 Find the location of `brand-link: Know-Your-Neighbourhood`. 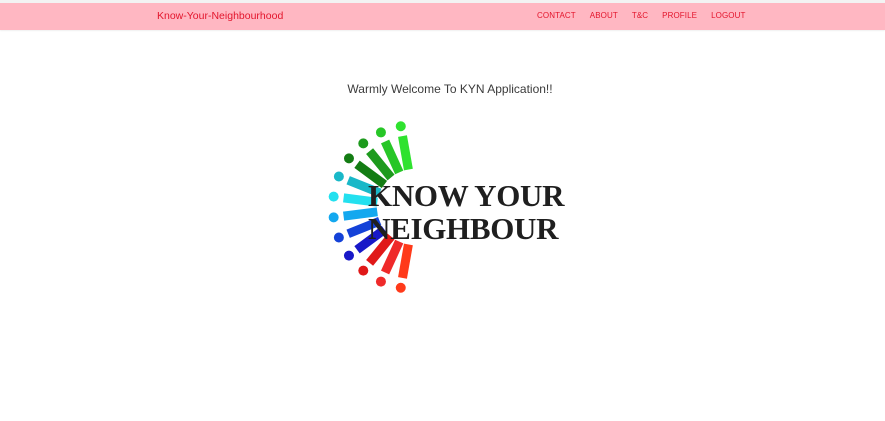

brand-link: Know-Your-Neighbourhood is located at coordinates (220, 16).